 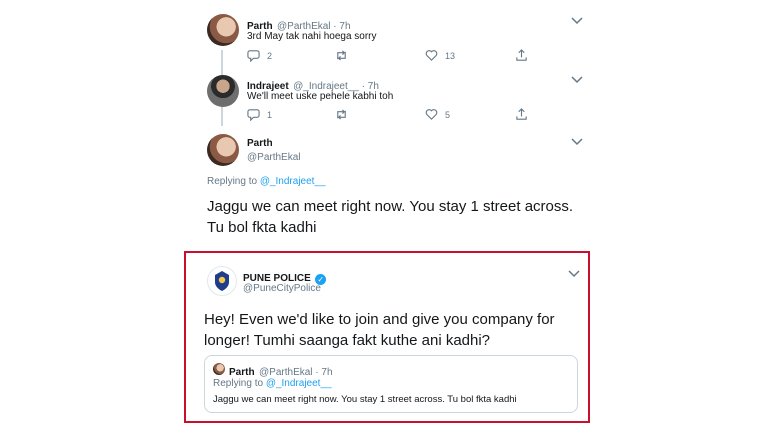 What do you see at coordinates (274, 157) in the screenshot?
I see `author-handle: @ParthEkal` at bounding box center [274, 157].